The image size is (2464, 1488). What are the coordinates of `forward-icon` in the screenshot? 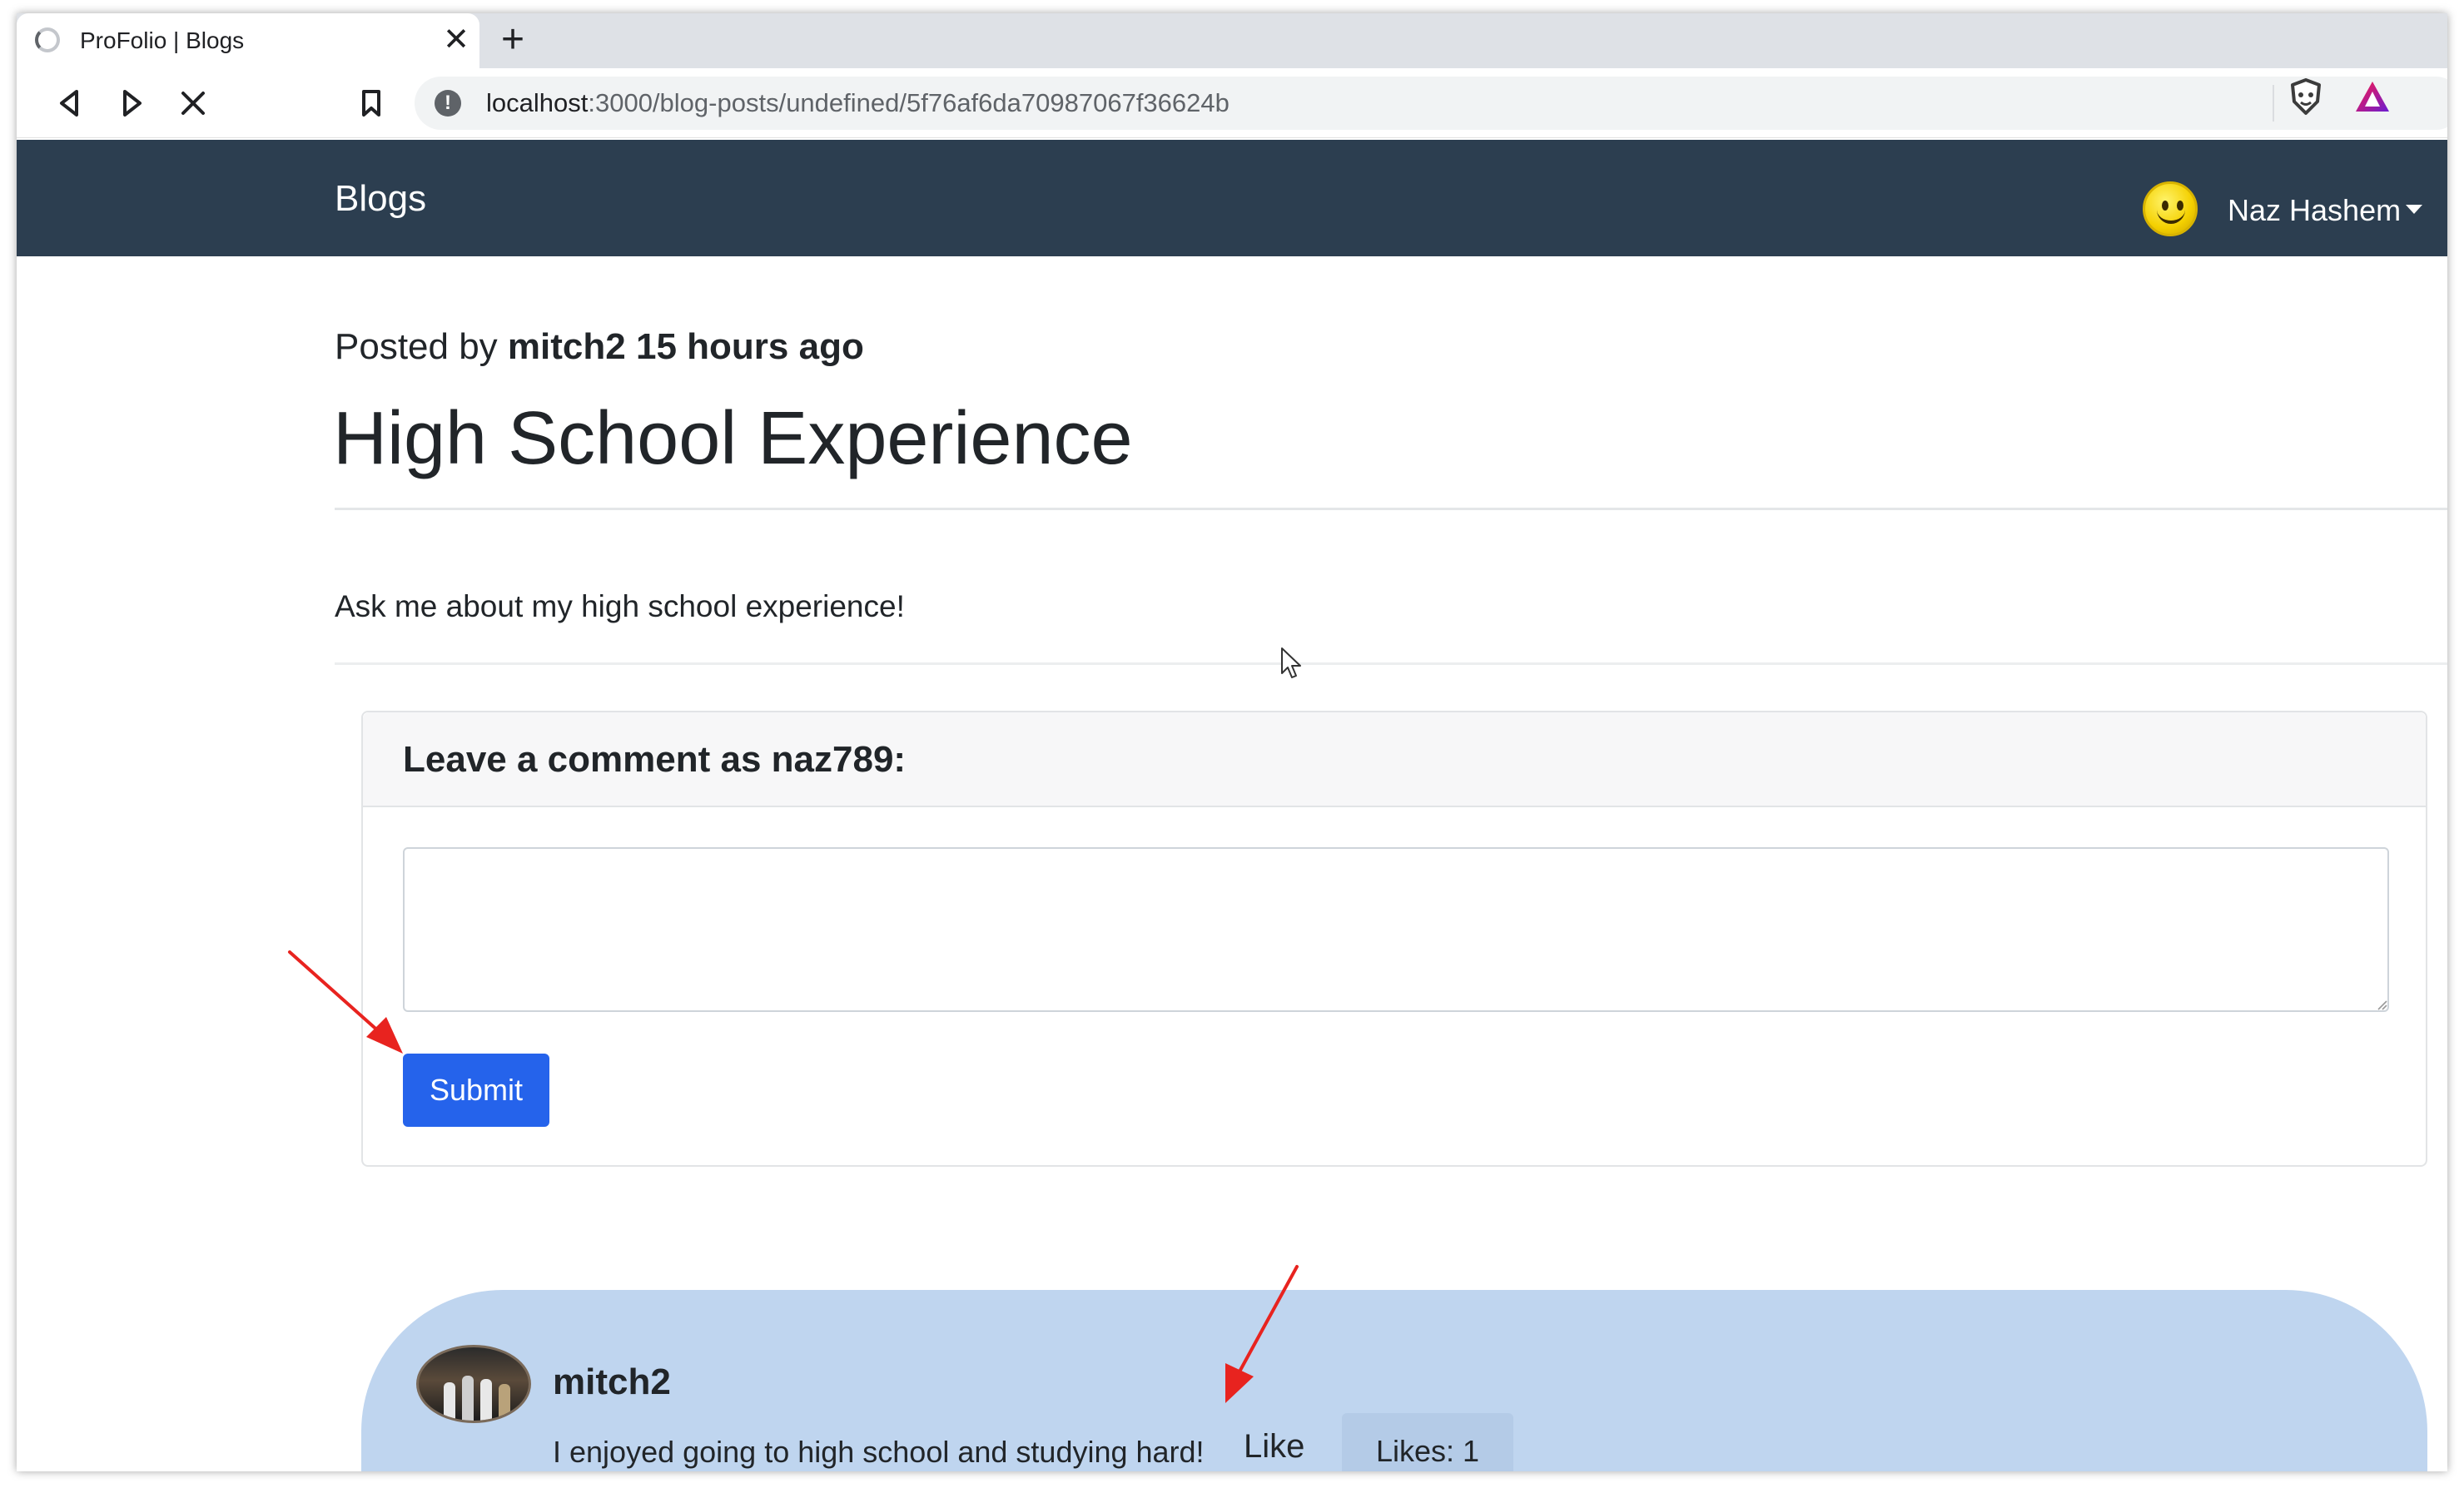 It's located at (132, 103).